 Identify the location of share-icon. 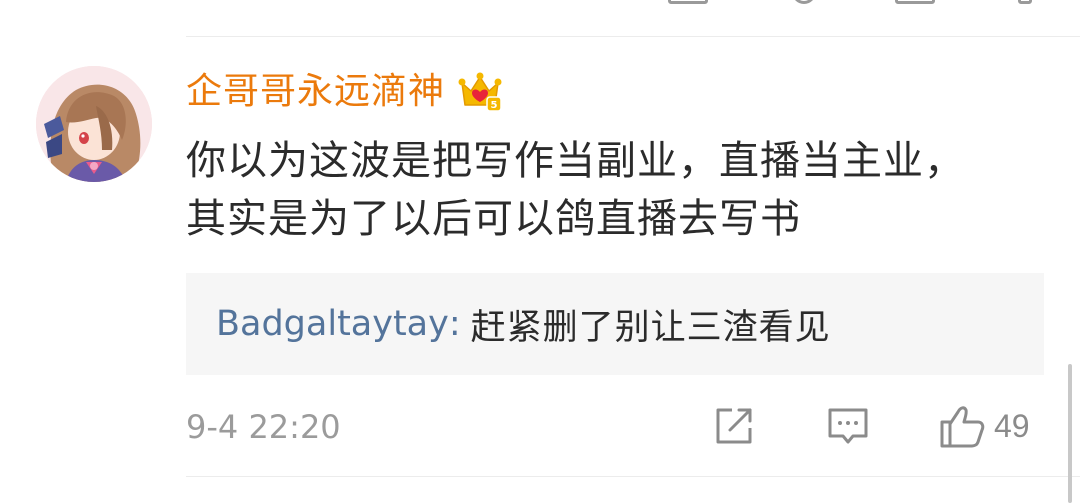
(734, 426).